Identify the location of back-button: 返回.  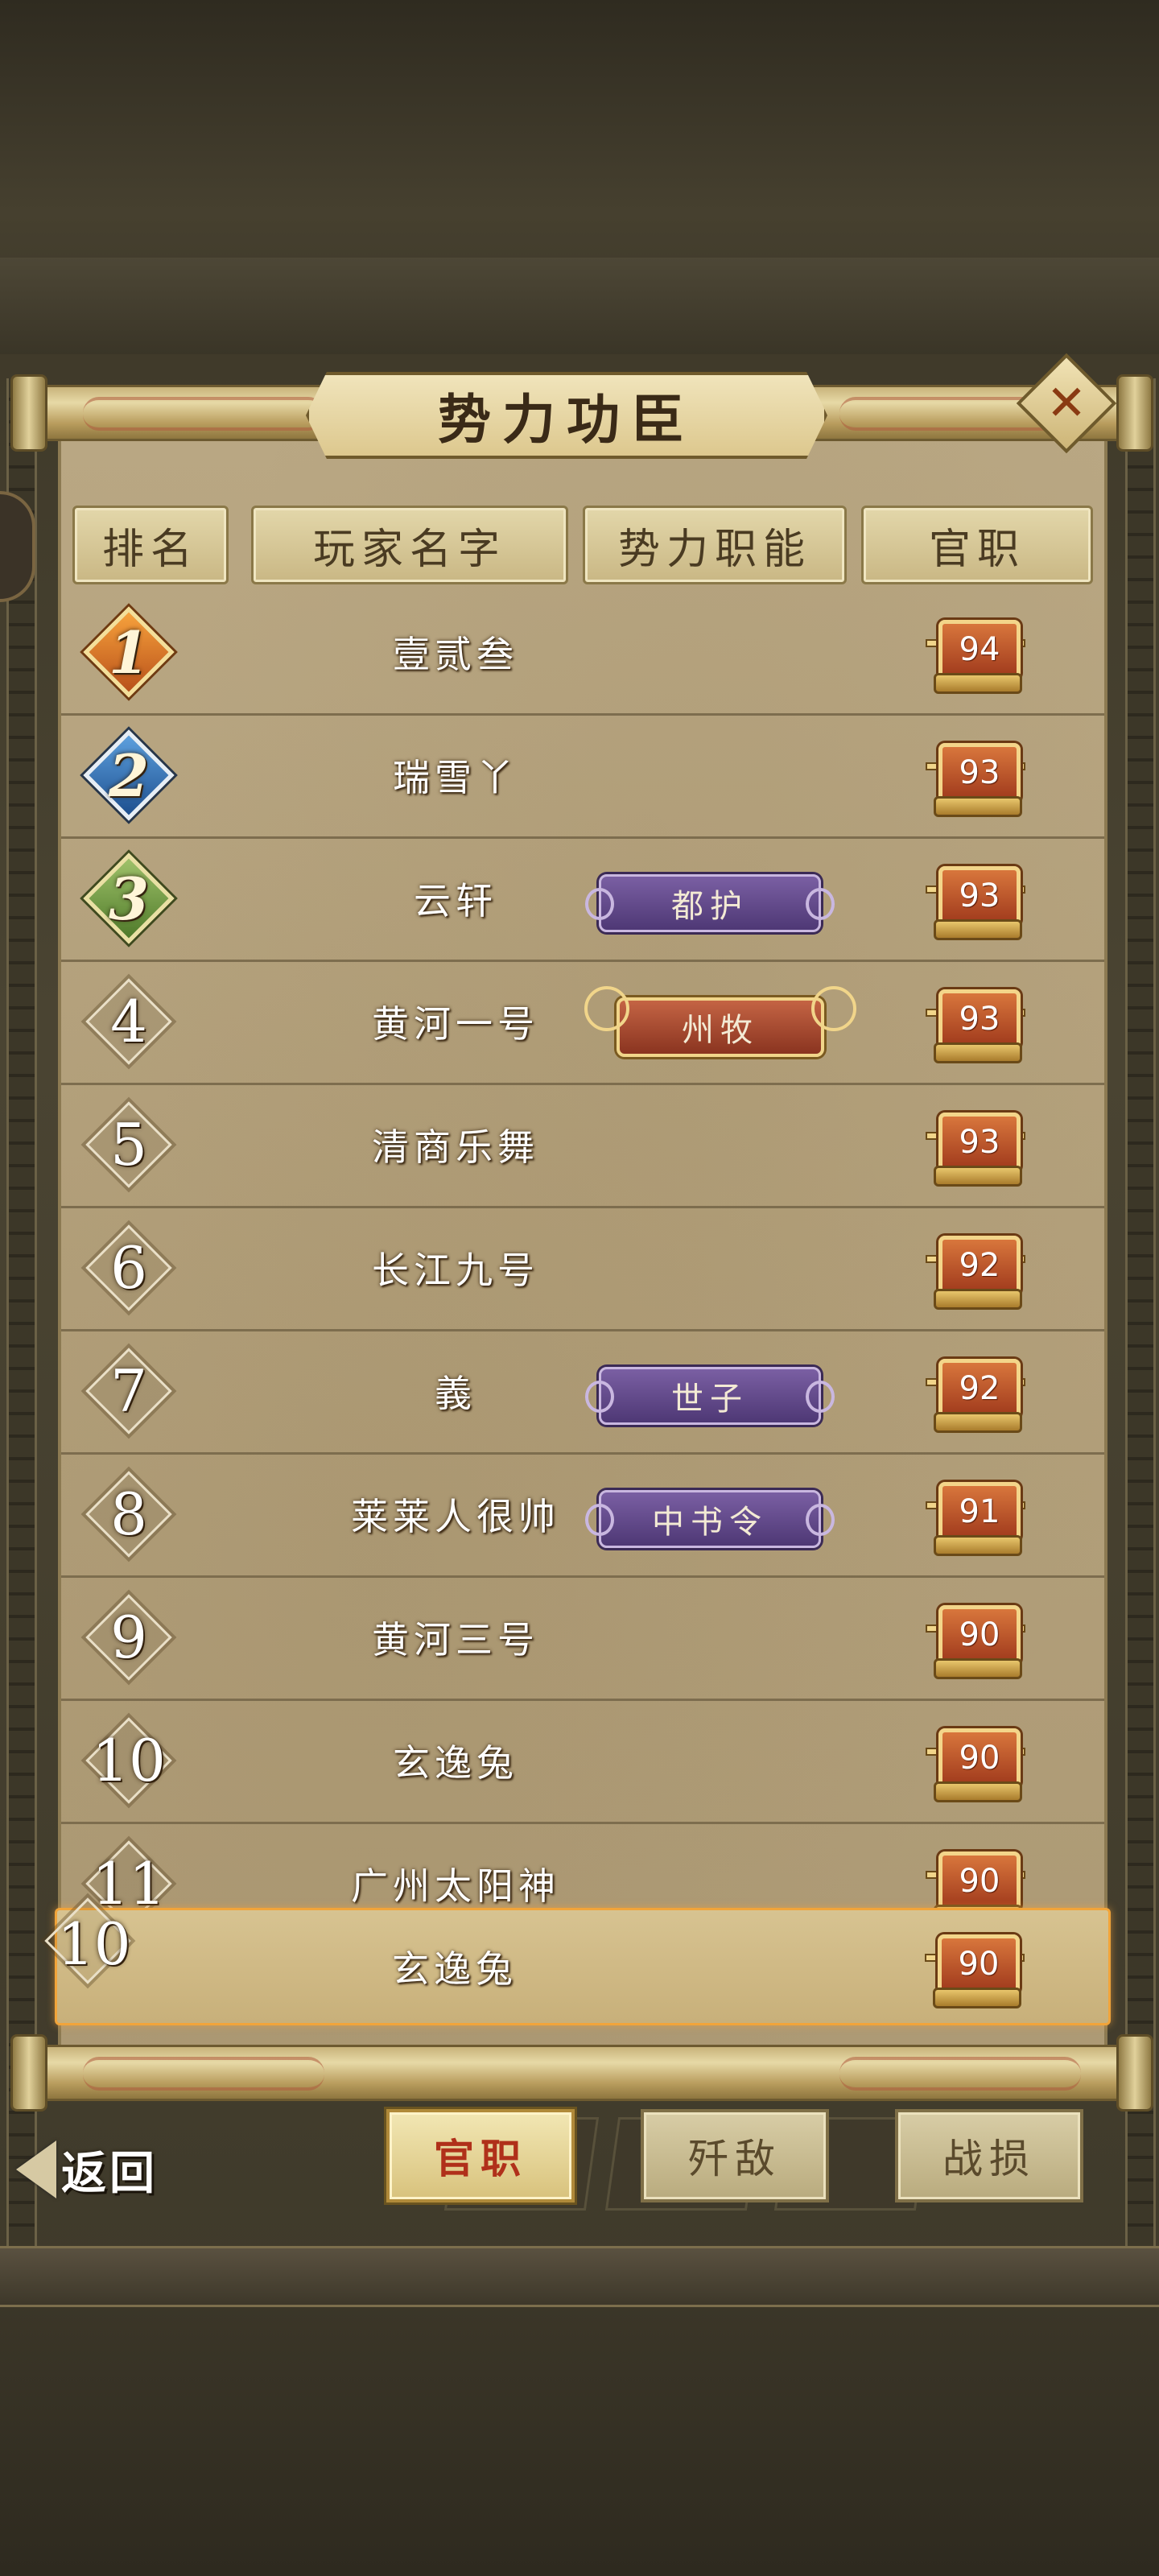
(112, 2169).